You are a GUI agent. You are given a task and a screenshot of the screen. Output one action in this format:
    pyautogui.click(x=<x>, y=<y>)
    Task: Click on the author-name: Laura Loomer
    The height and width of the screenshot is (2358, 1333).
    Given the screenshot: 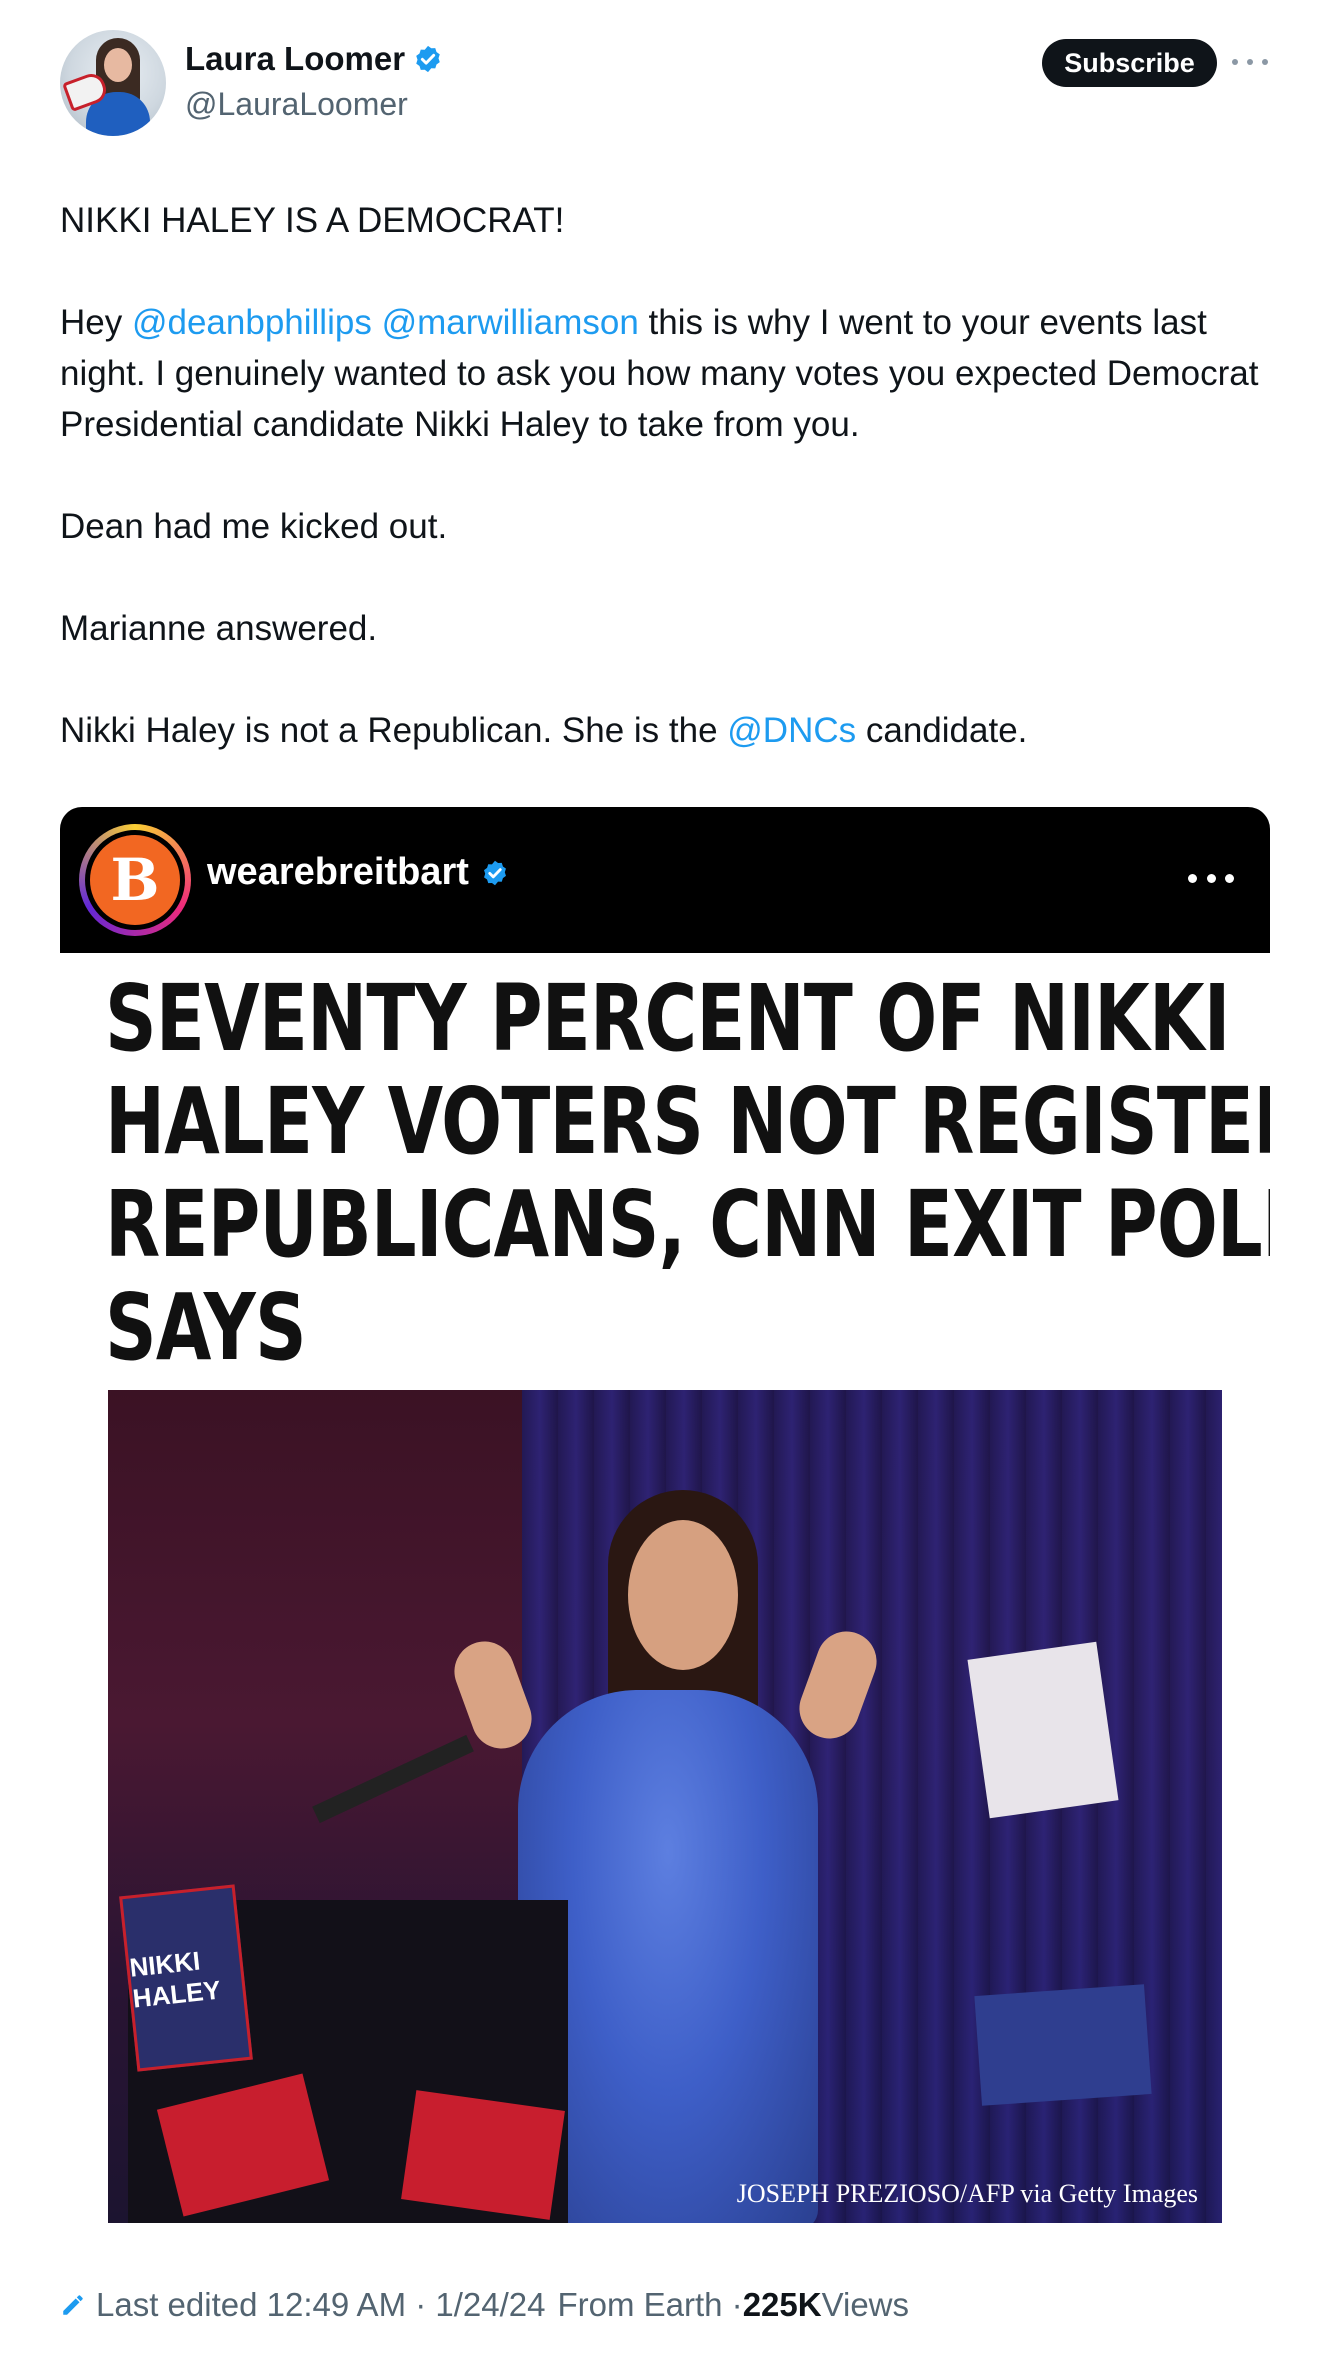 What is the action you would take?
    pyautogui.click(x=314, y=59)
    